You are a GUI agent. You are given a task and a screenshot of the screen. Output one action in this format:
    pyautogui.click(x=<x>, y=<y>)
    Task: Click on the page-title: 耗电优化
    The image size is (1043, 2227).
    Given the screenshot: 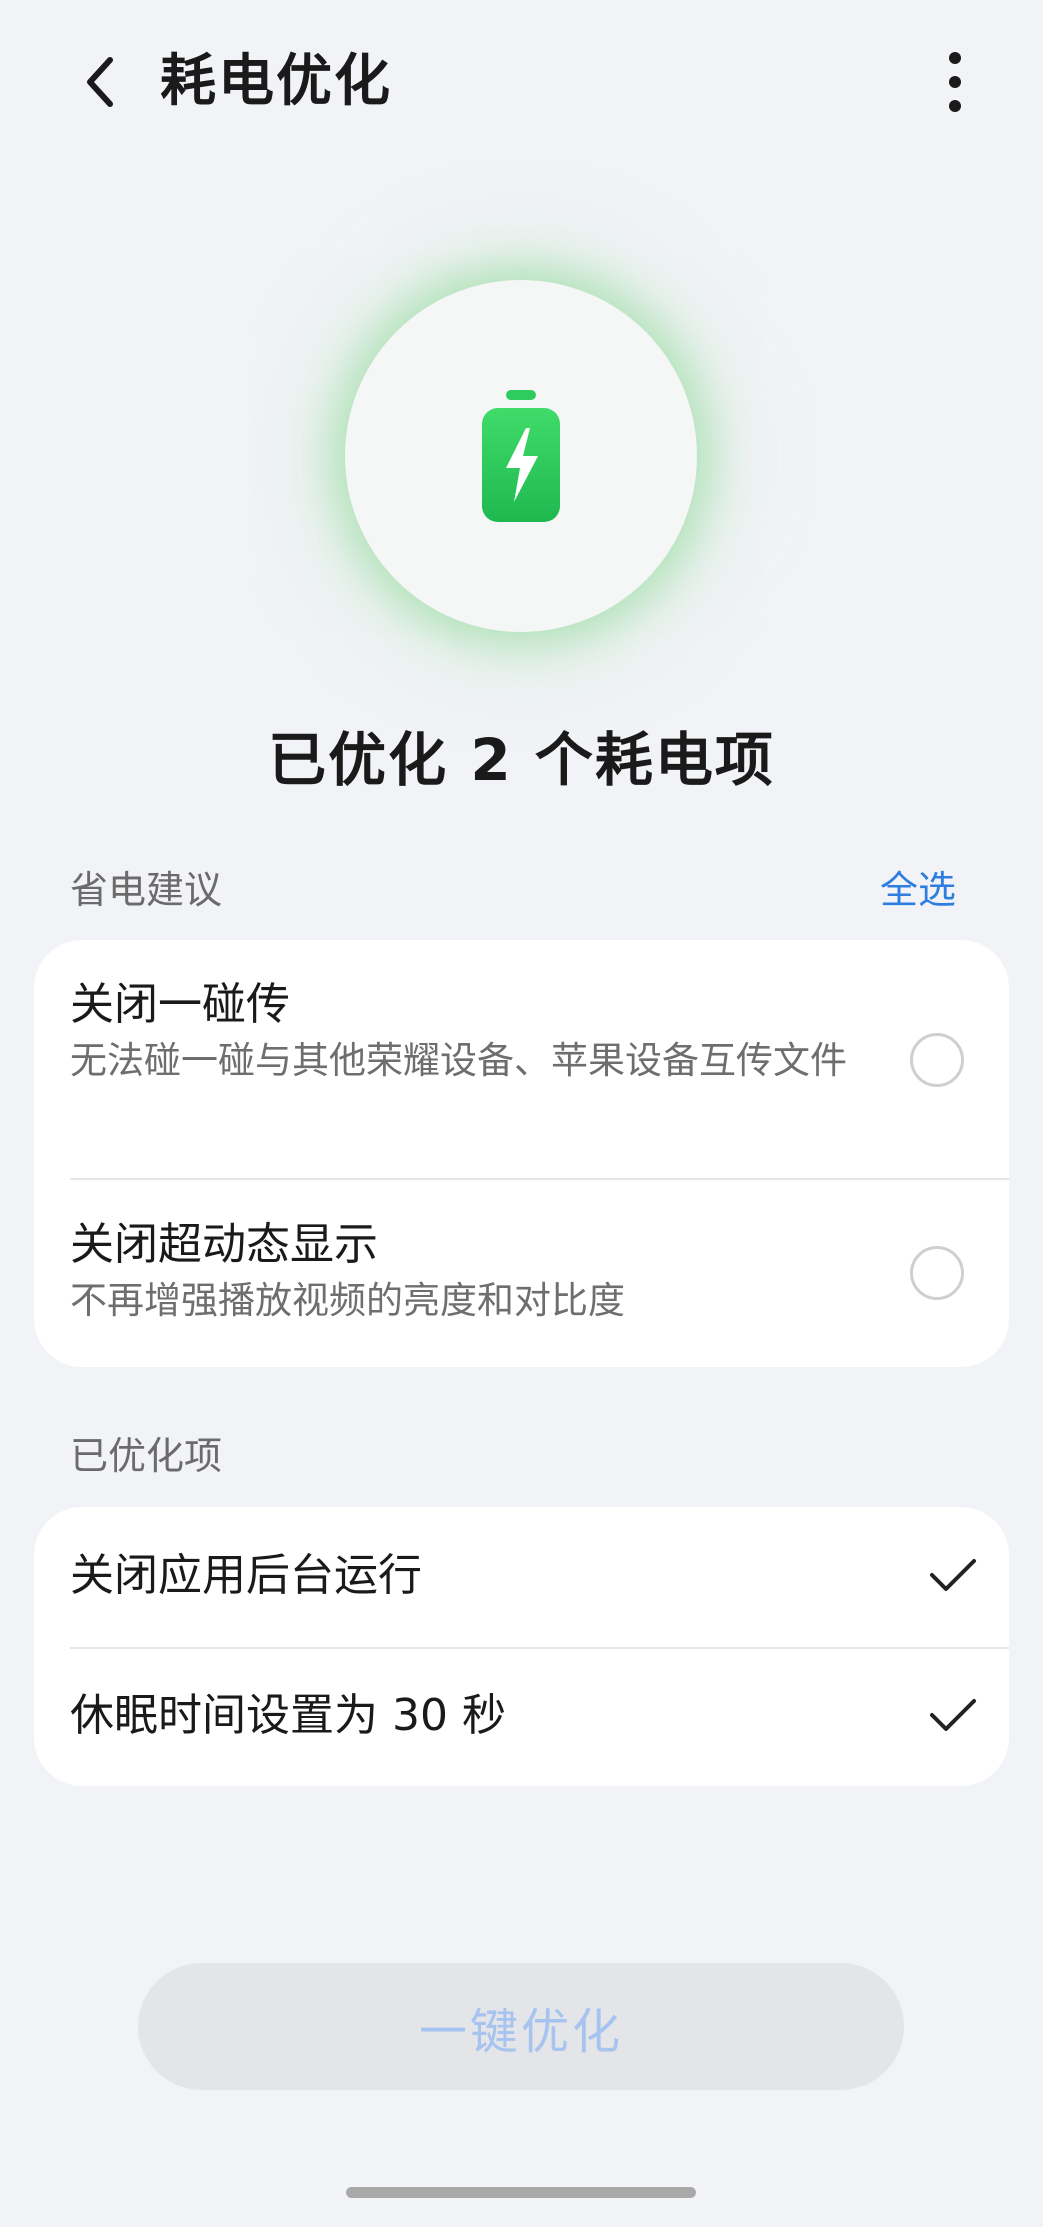 What is the action you would take?
    pyautogui.click(x=276, y=81)
    